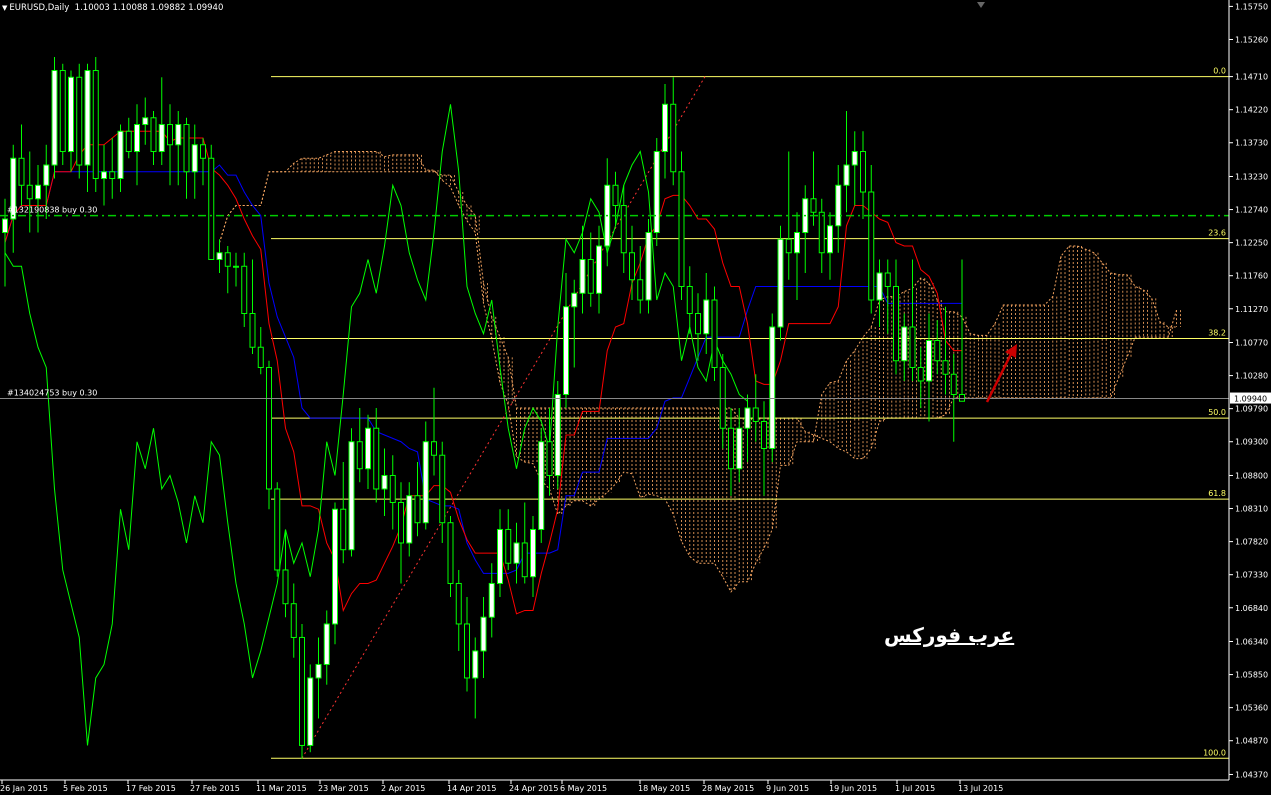  What do you see at coordinates (1251, 309) in the screenshot?
I see `price-tick-label: 1.11270` at bounding box center [1251, 309].